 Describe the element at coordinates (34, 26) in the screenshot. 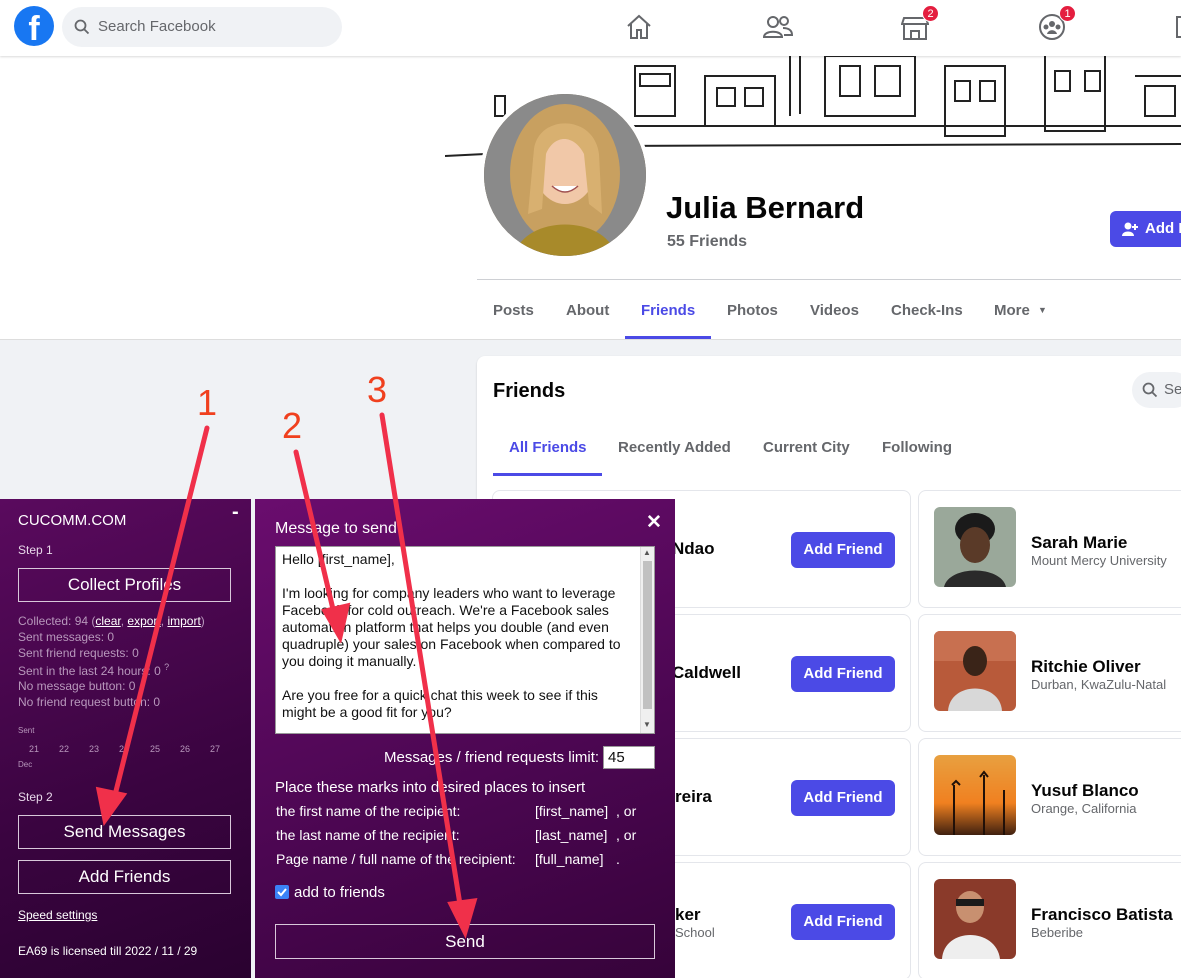

I see `facebook-logo-icon: f` at that location.